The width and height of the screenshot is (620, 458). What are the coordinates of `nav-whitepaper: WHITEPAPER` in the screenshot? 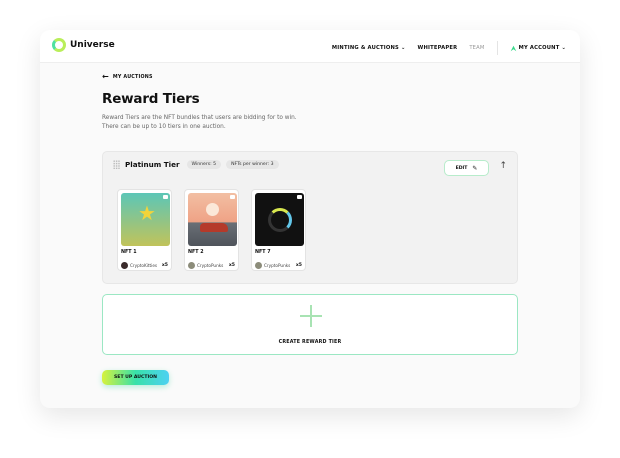 It's located at (438, 48).